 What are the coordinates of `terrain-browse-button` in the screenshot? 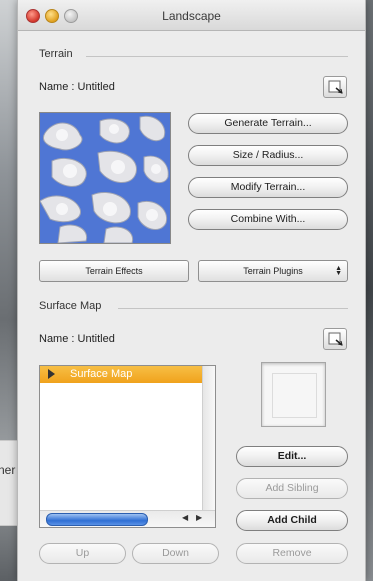 It's located at (335, 87).